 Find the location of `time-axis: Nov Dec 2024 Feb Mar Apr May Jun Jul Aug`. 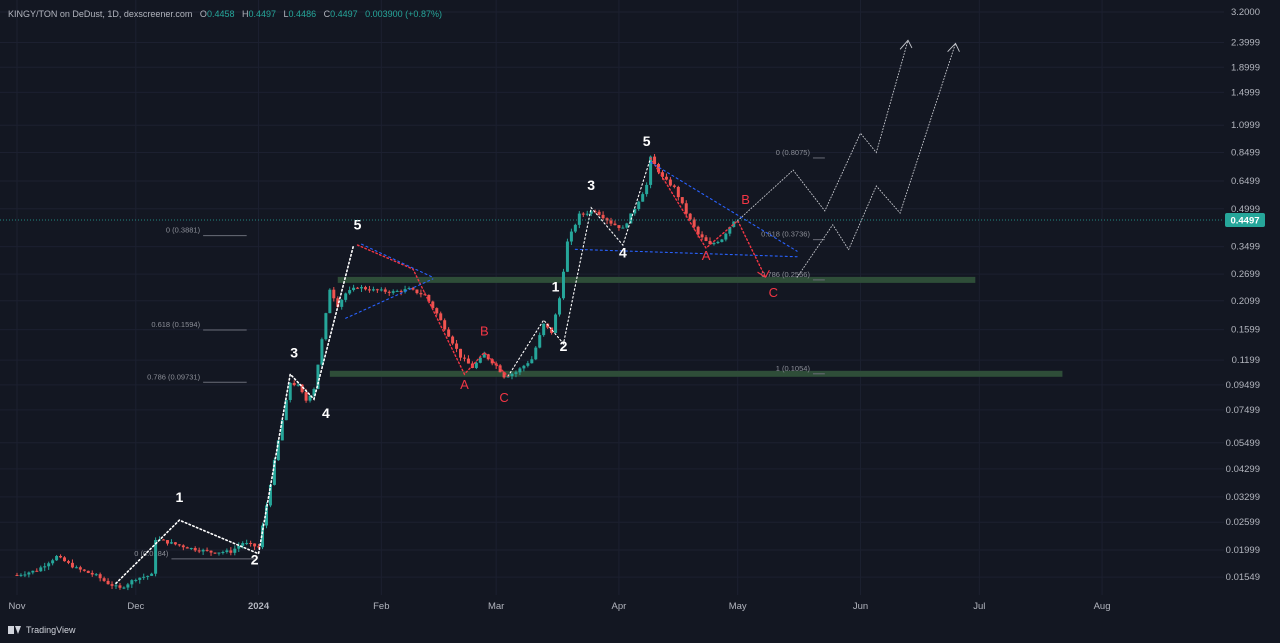

time-axis: Nov Dec 2024 Feb Mar Apr May Jun Jul Aug is located at coordinates (560, 606).